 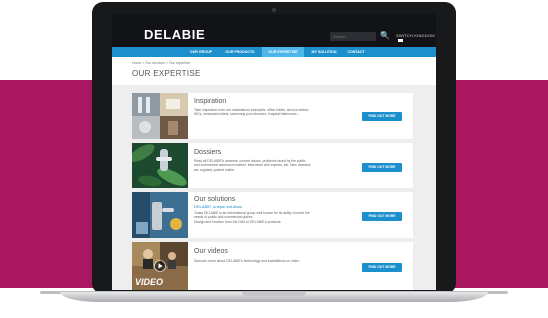 I want to click on card-title: Dossiers, so click(x=208, y=152).